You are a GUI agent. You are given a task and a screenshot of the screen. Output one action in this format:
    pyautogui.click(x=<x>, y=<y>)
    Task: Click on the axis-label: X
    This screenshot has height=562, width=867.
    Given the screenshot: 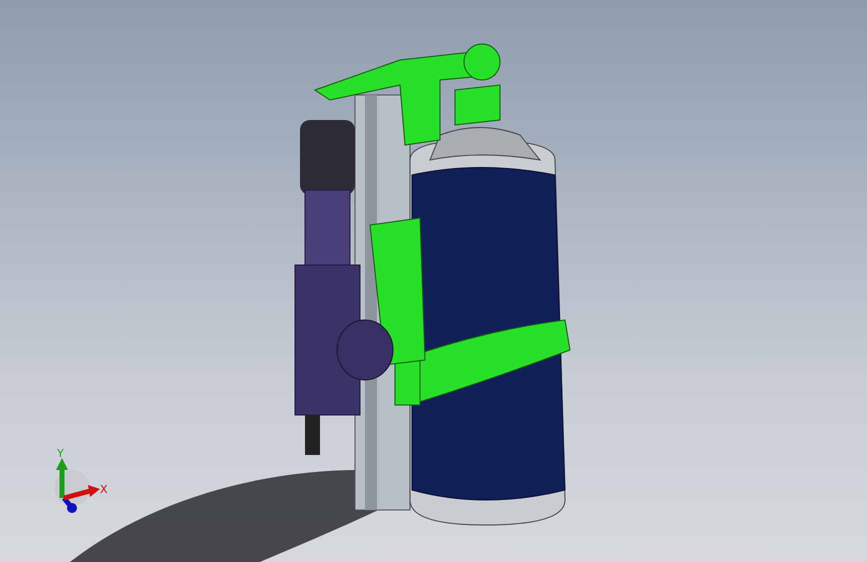 What is the action you would take?
    pyautogui.click(x=104, y=489)
    